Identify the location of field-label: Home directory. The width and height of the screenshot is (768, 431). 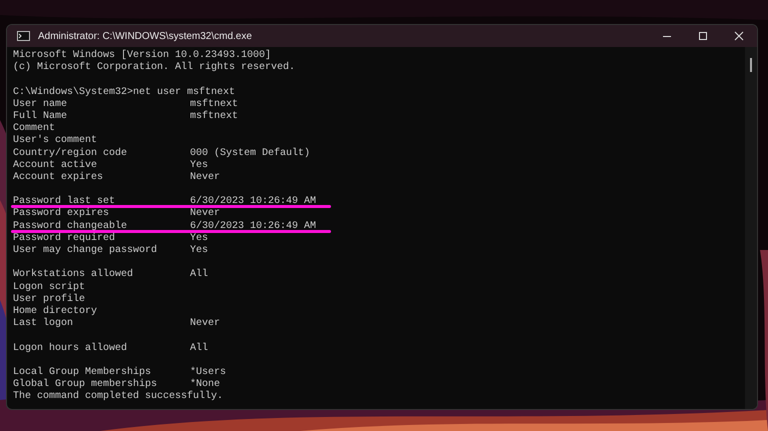
(55, 311).